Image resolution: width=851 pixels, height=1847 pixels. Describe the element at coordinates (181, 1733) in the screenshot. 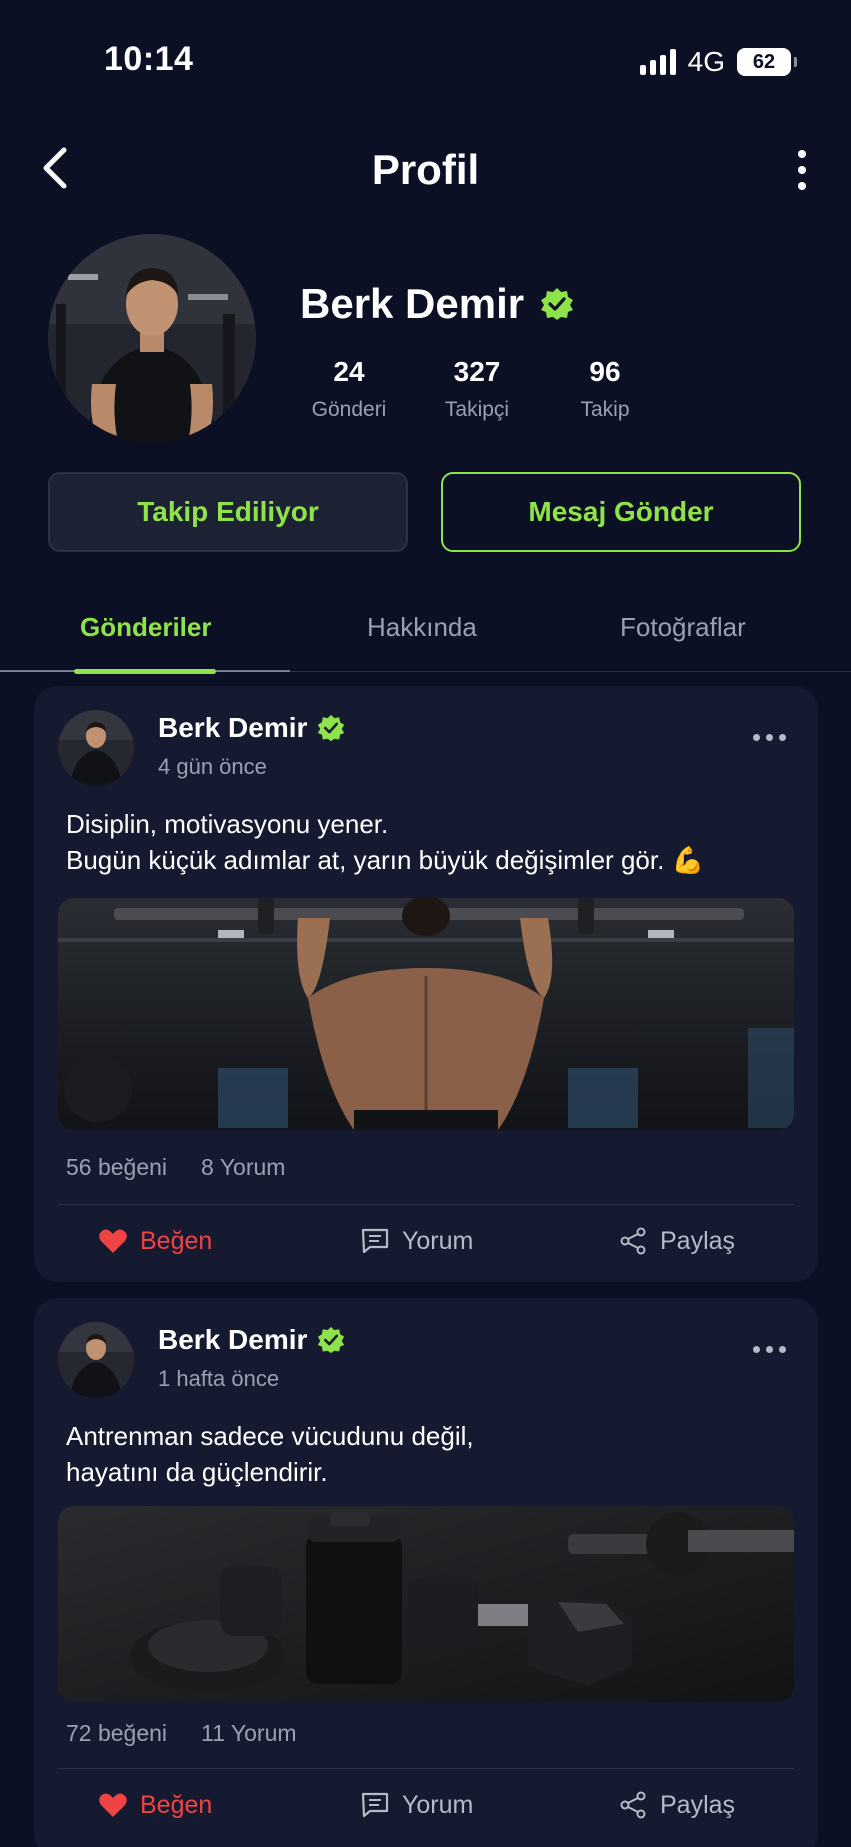

I see `post-counts: 72 beğeni 11 Yorum` at that location.